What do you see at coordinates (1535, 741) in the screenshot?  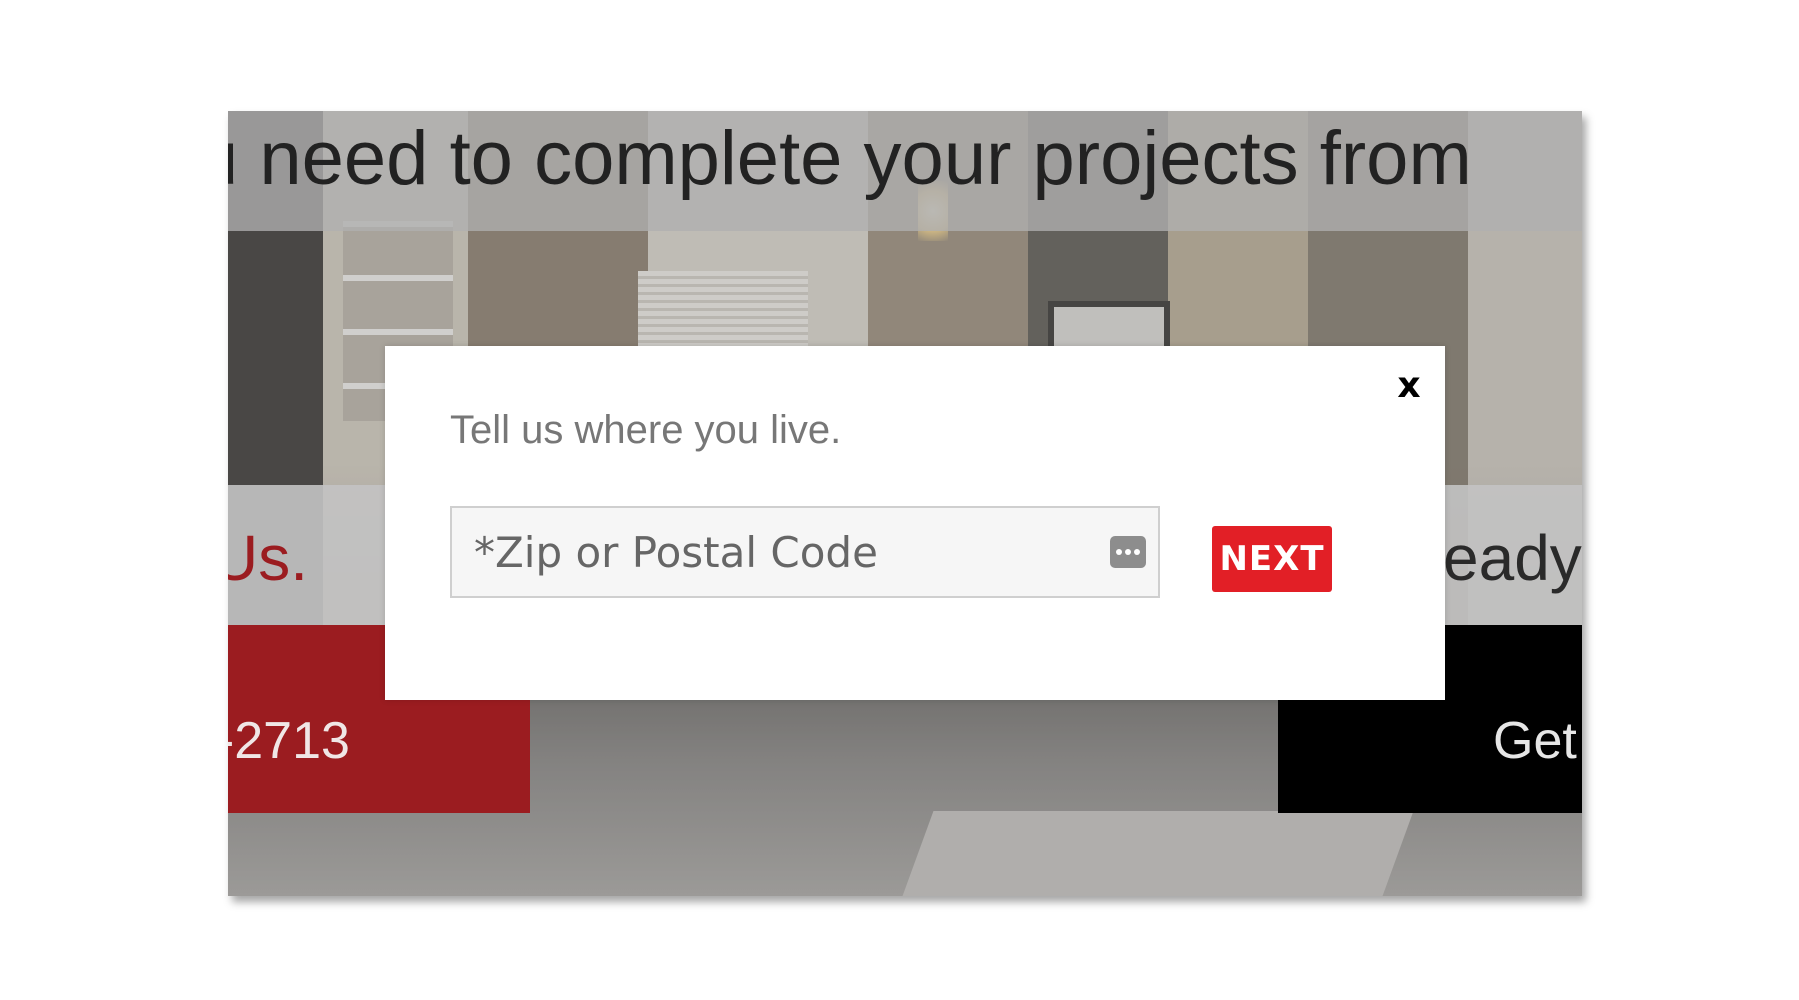 I see `get-started-label: Get` at bounding box center [1535, 741].